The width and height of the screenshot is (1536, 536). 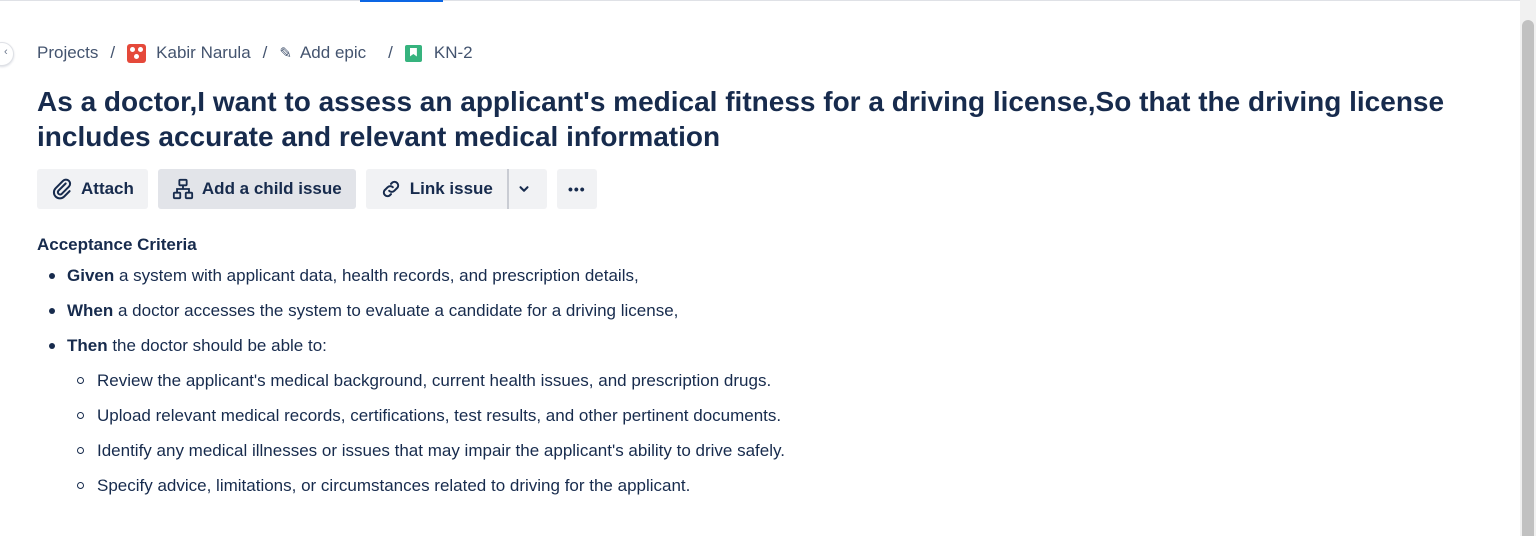 What do you see at coordinates (413, 53) in the screenshot?
I see `story-icon` at bounding box center [413, 53].